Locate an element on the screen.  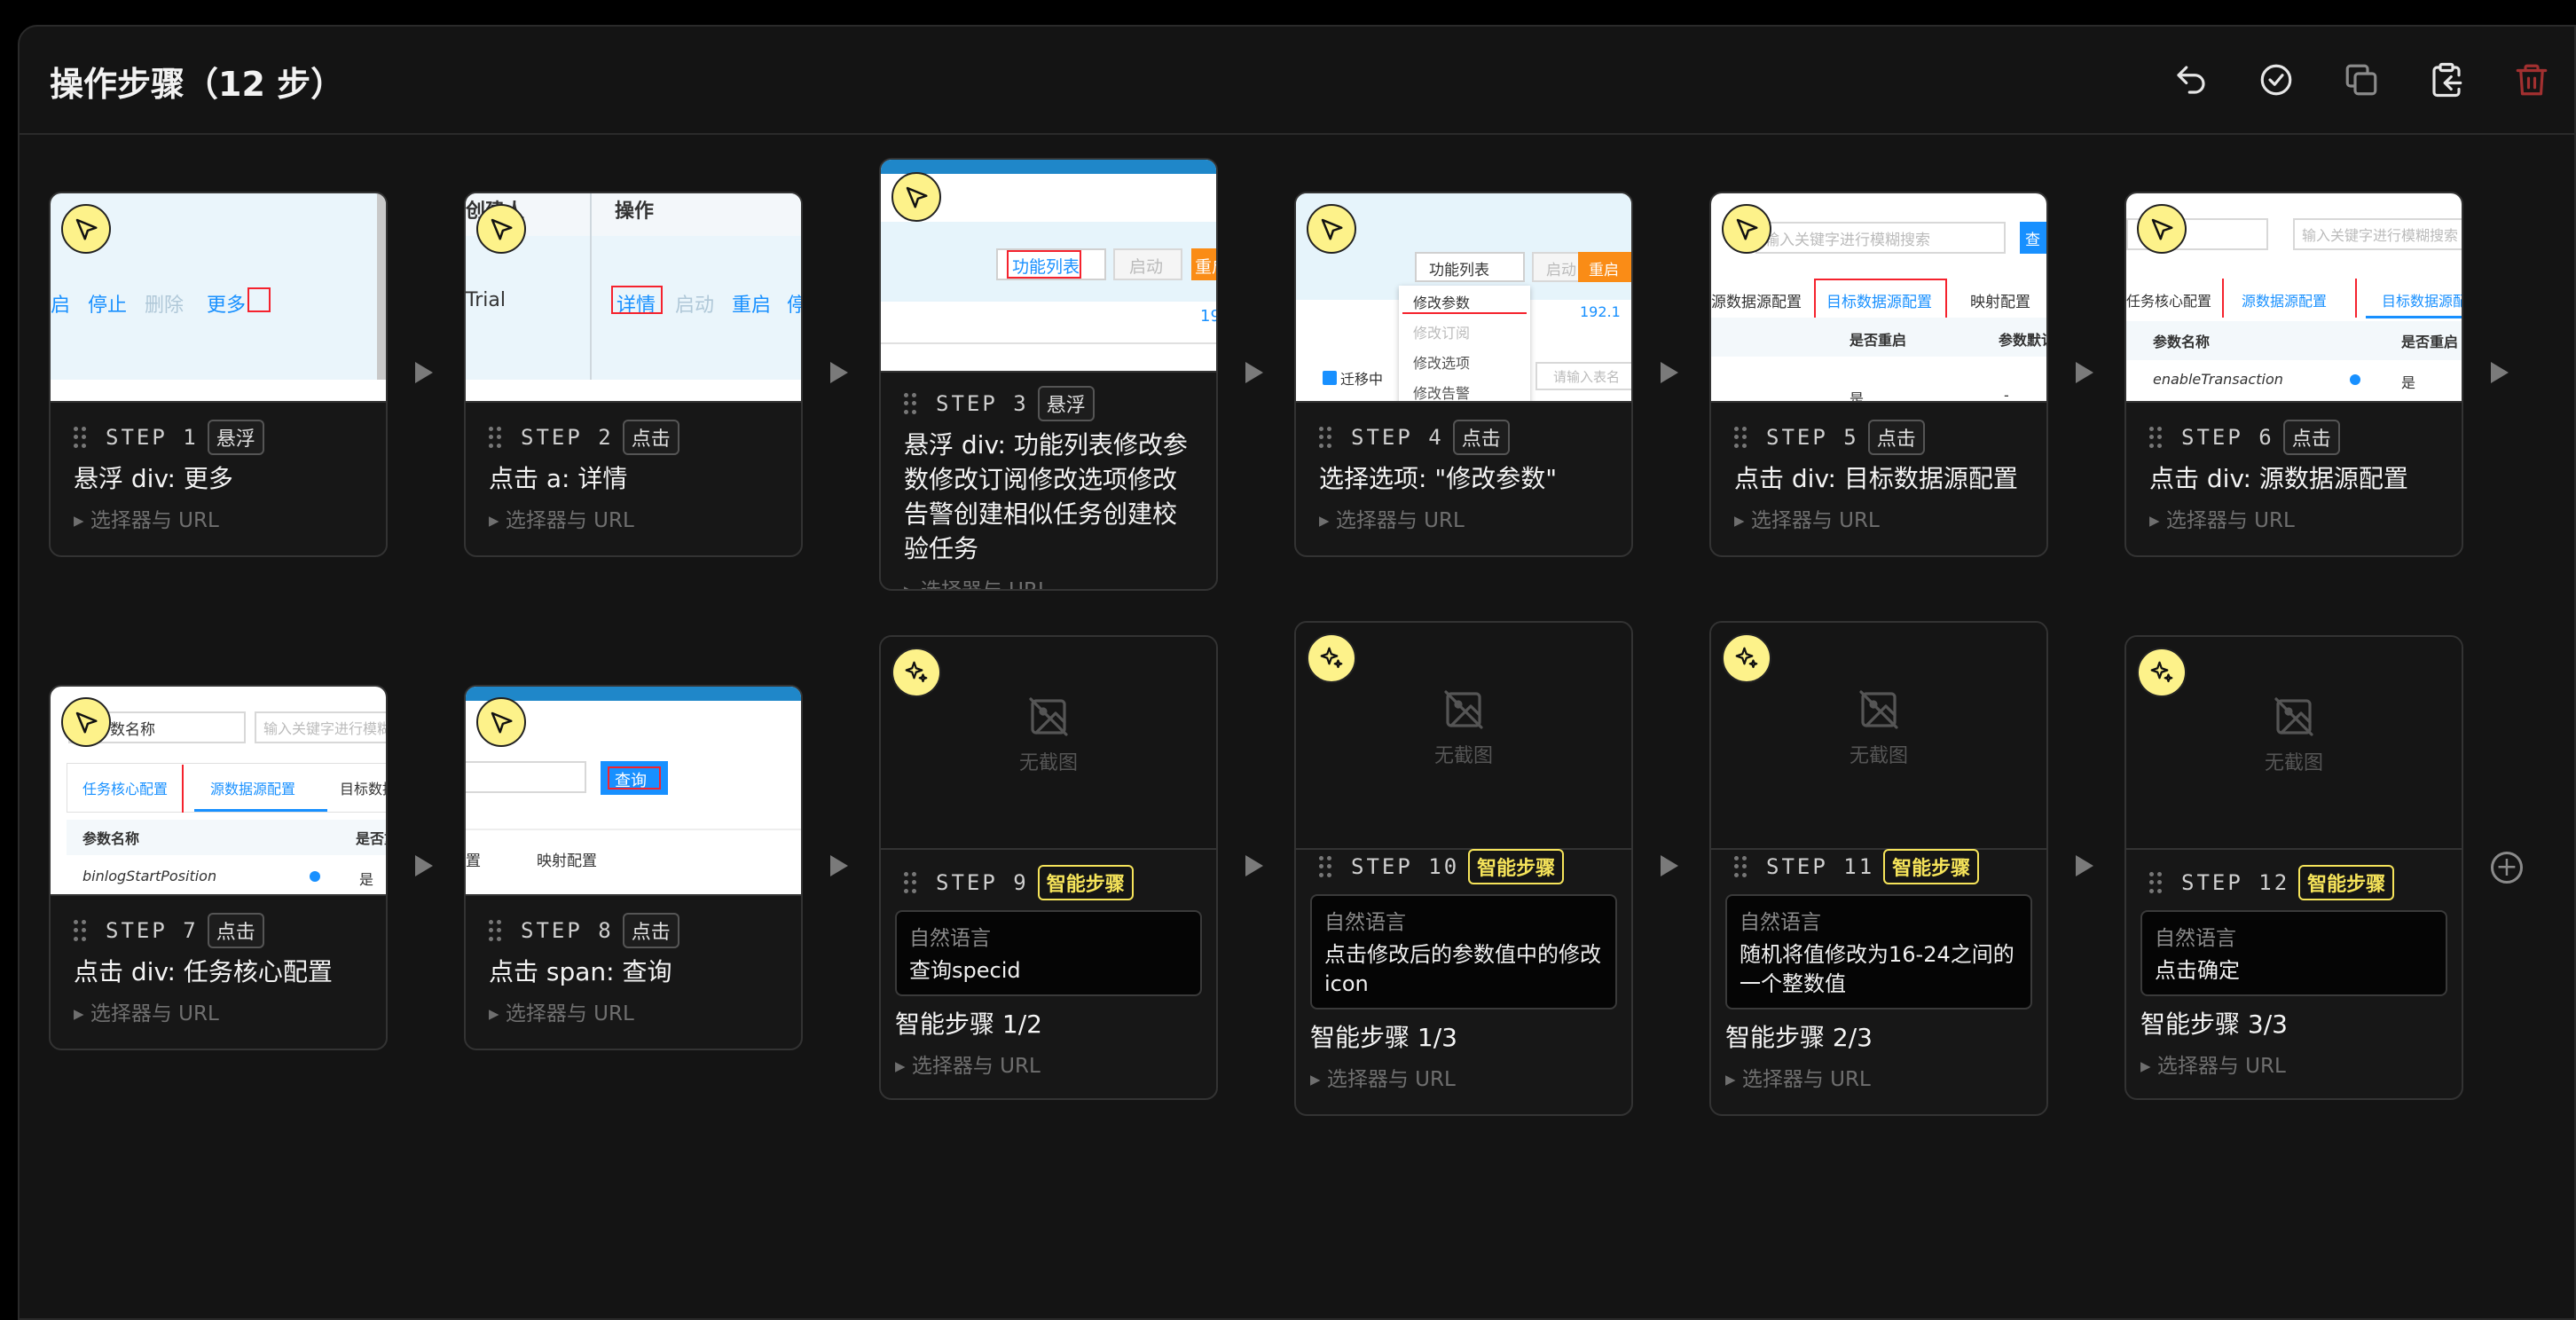
trash-icon is located at coordinates (2532, 80).